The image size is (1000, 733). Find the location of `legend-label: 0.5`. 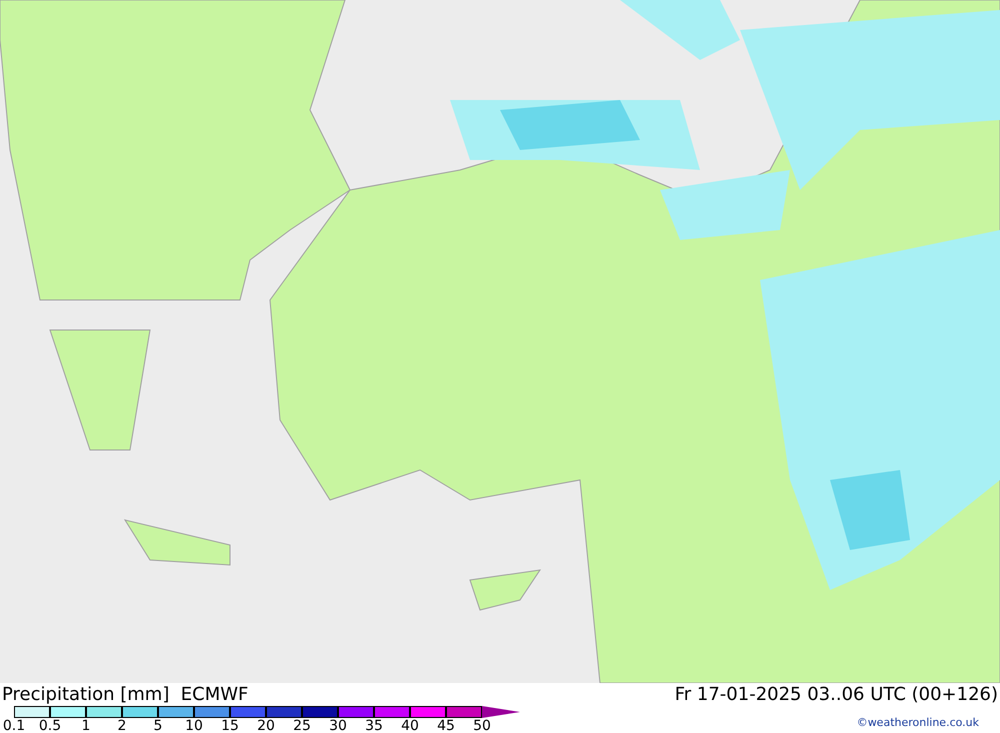

legend-label: 0.5 is located at coordinates (50, 725).